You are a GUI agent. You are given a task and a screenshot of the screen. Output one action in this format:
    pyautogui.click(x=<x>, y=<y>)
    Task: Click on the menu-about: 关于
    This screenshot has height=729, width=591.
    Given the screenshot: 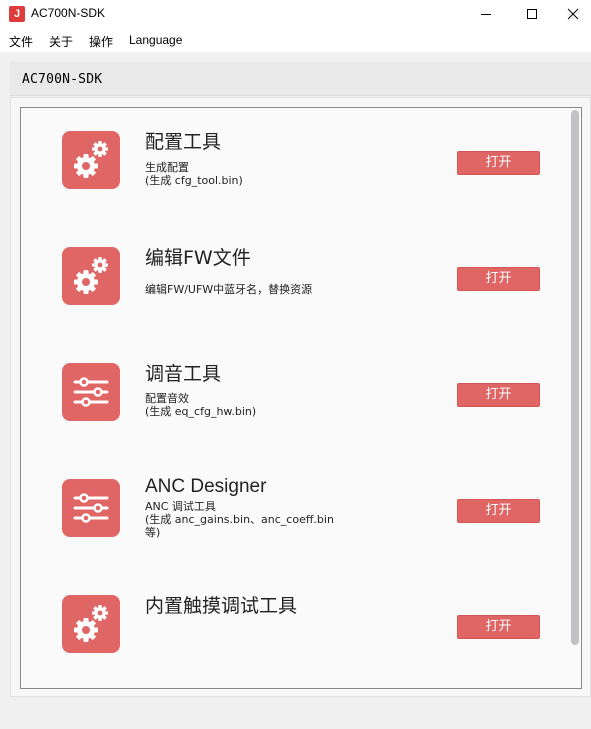 What is the action you would take?
    pyautogui.click(x=61, y=41)
    